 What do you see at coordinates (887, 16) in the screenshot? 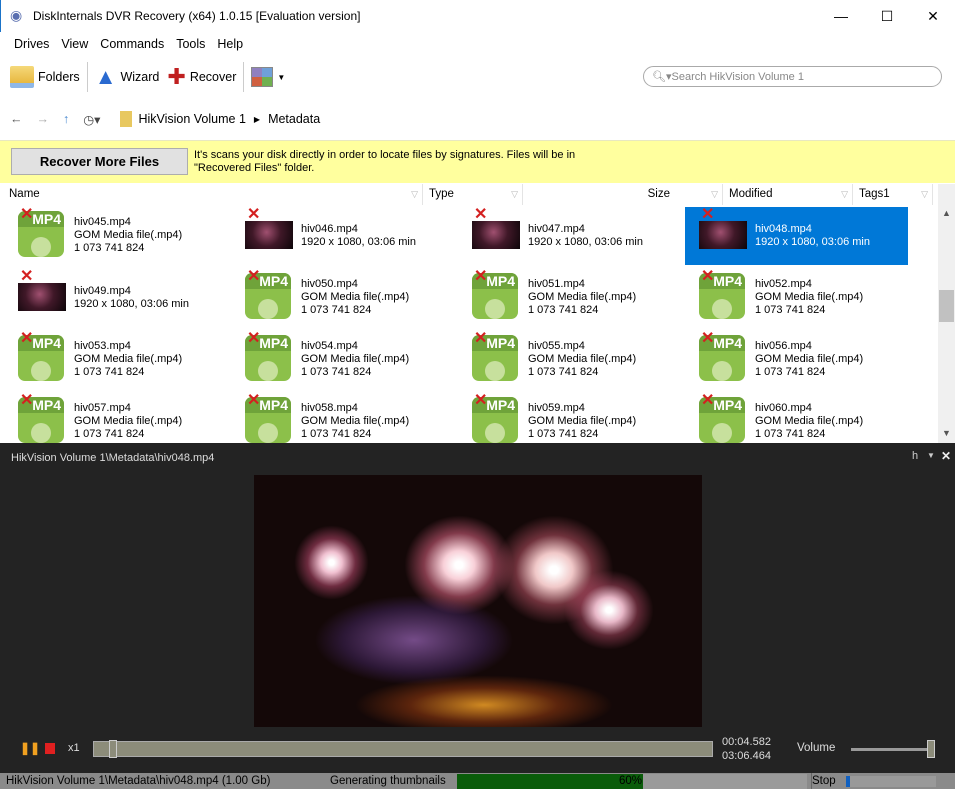
I see `maximize-button: ☐` at bounding box center [887, 16].